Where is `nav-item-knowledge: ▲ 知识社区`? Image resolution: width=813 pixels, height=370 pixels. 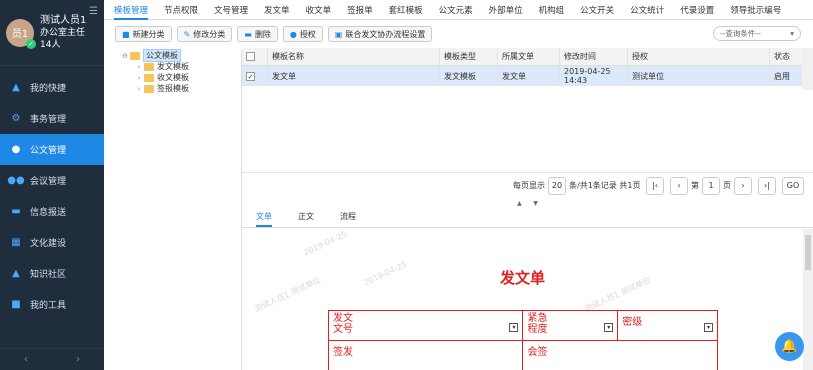
nav-item-knowledge: ▲ 知识社区 is located at coordinates (52, 273).